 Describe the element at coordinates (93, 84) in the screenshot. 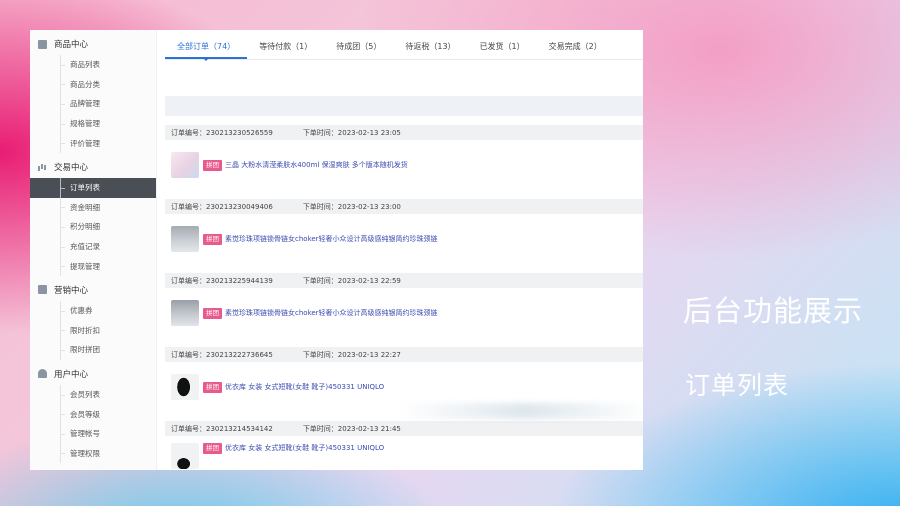

I see `sidebar-item-product-category: 商品分类` at that location.